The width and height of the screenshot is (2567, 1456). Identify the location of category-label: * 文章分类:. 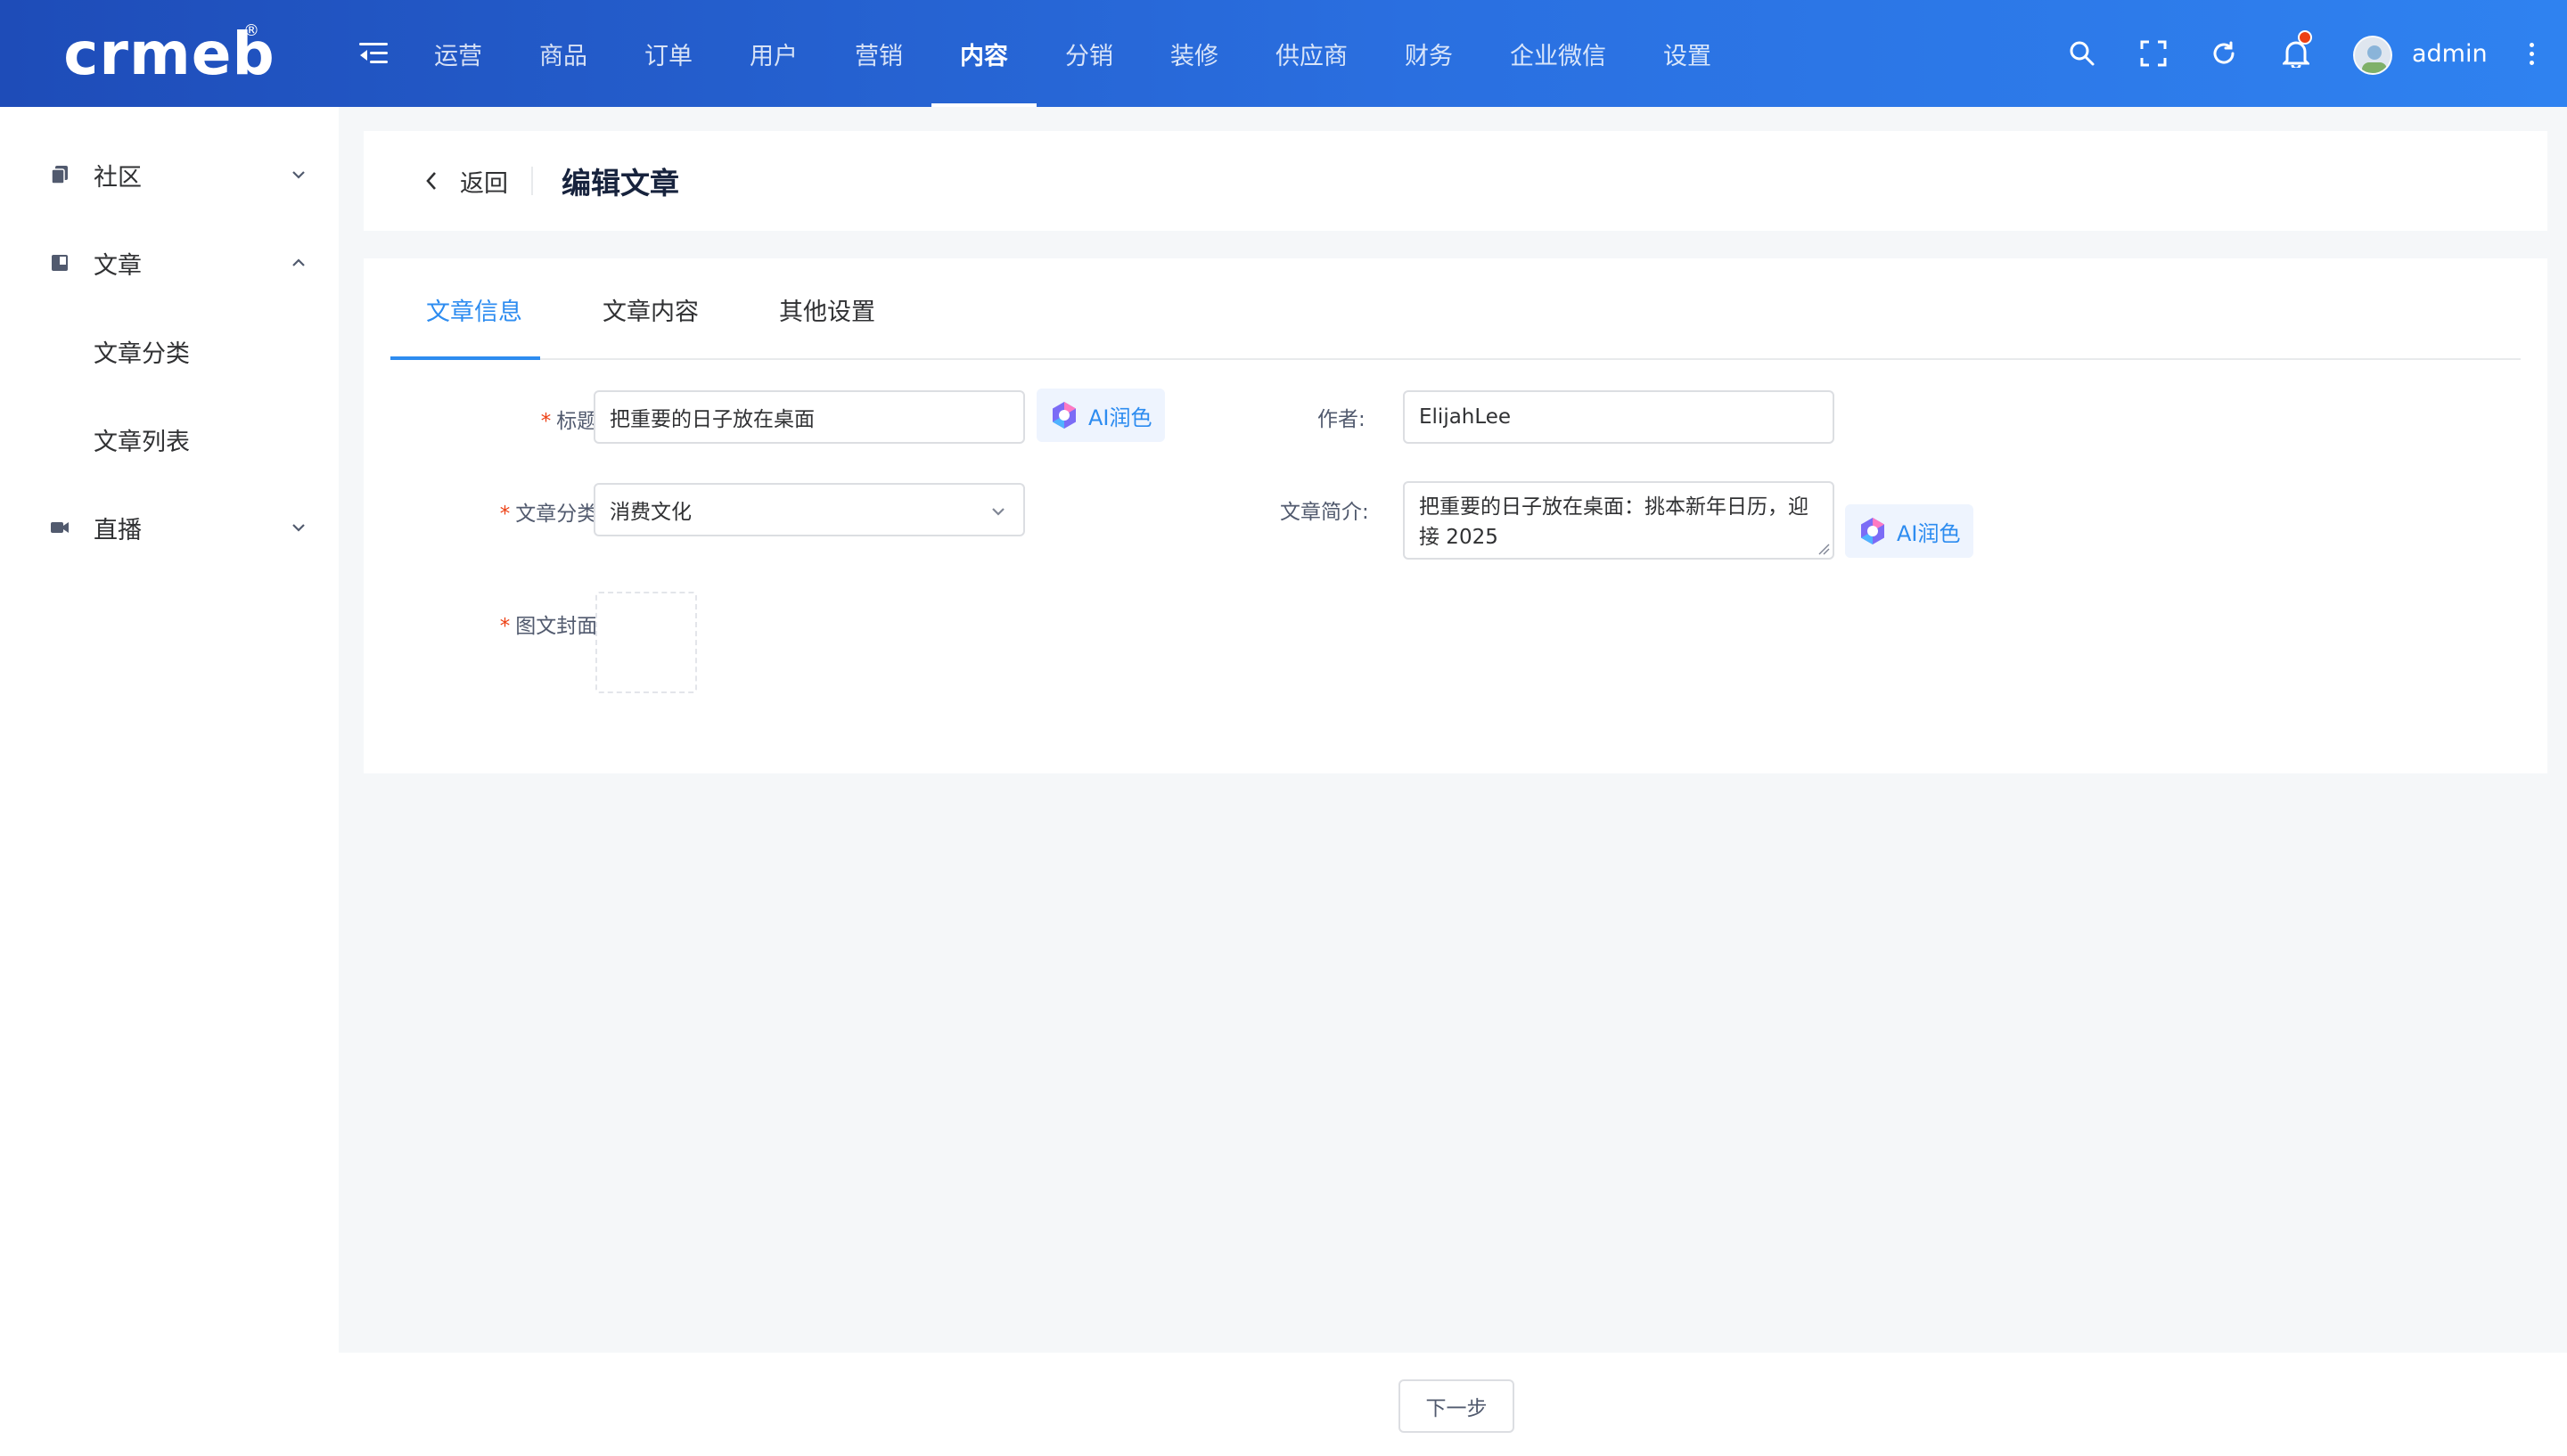
(552, 514).